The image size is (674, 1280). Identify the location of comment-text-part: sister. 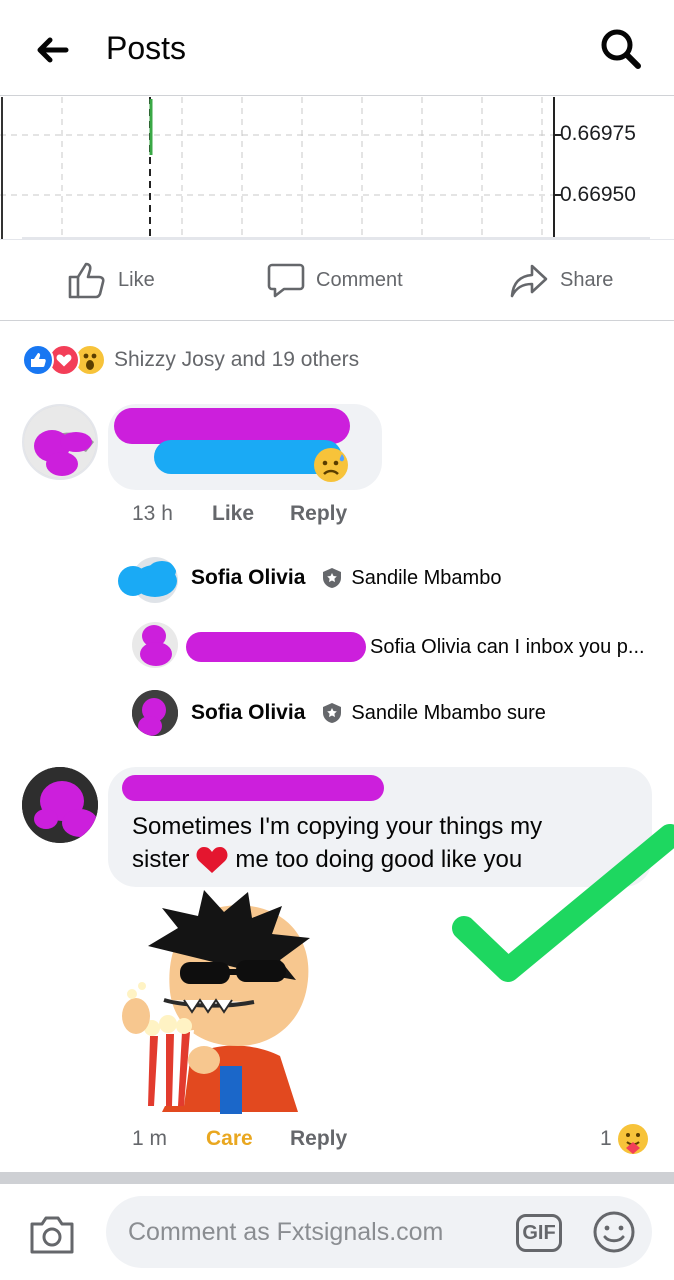
(161, 859).